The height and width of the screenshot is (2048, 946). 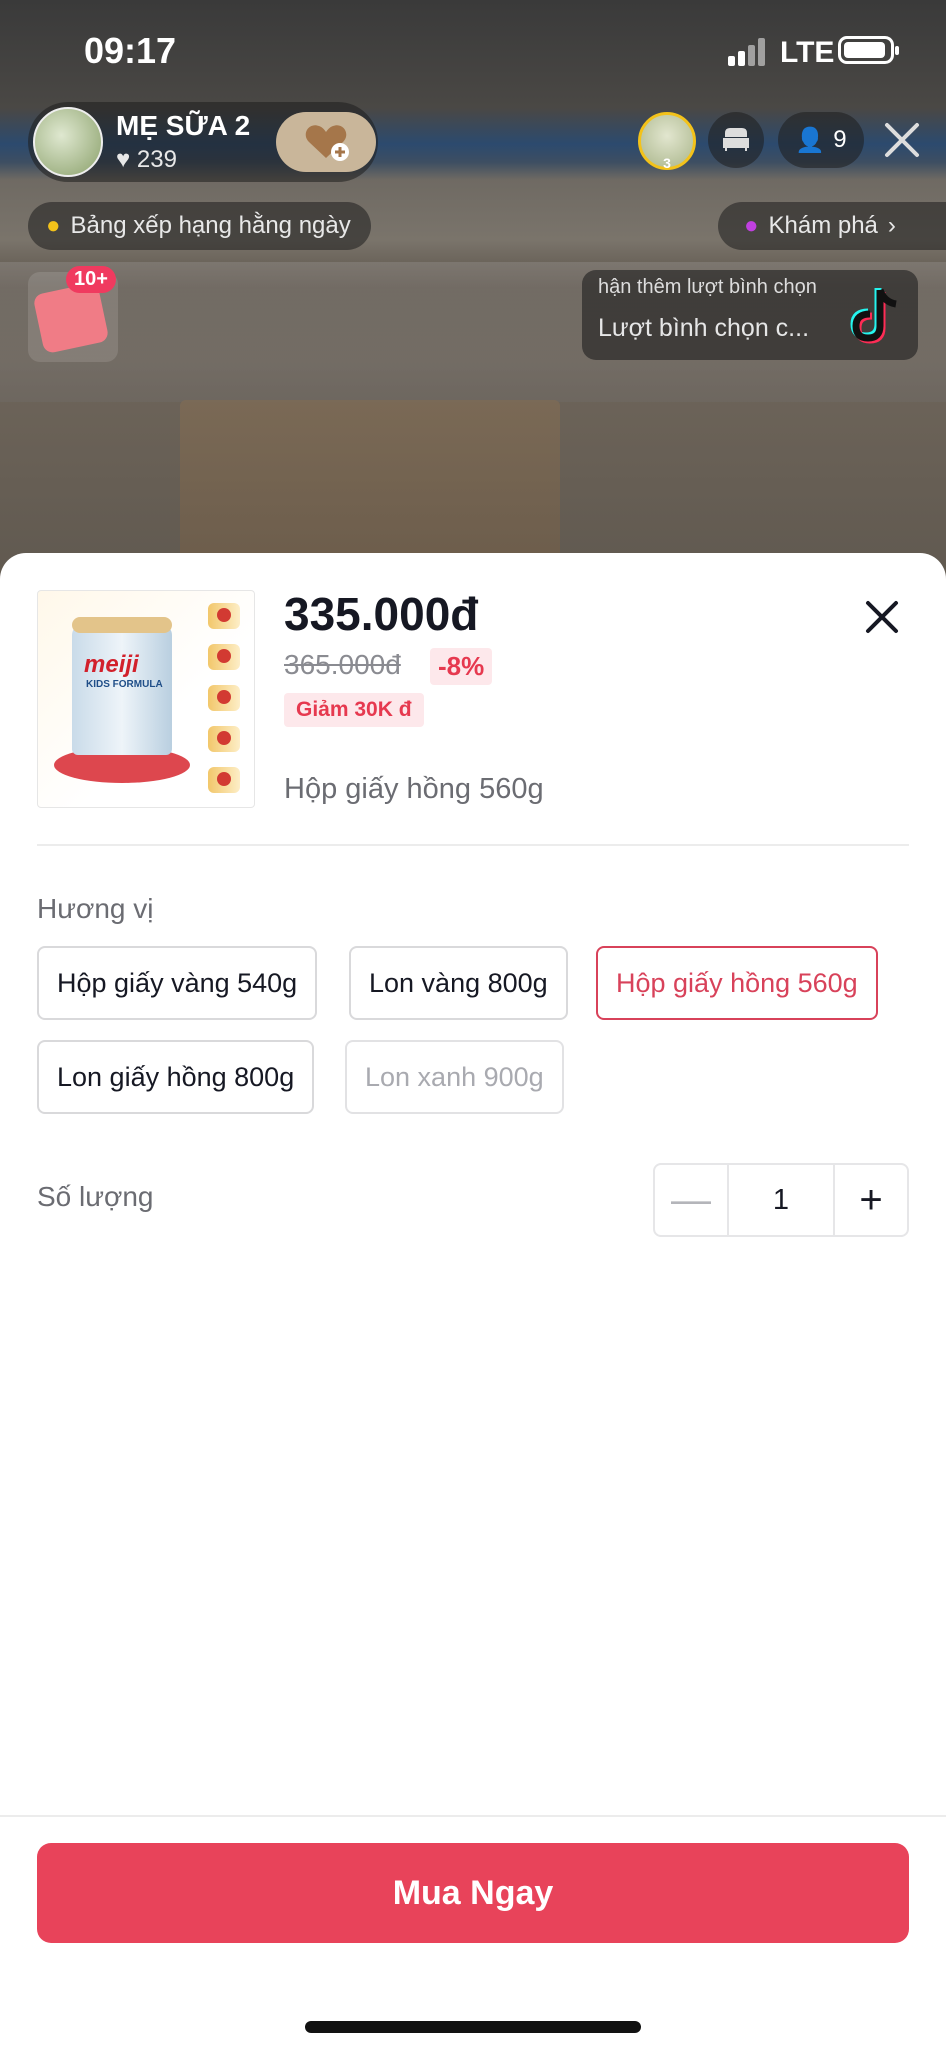 What do you see at coordinates (891, 225) in the screenshot?
I see `chevron-right-icon: ›` at bounding box center [891, 225].